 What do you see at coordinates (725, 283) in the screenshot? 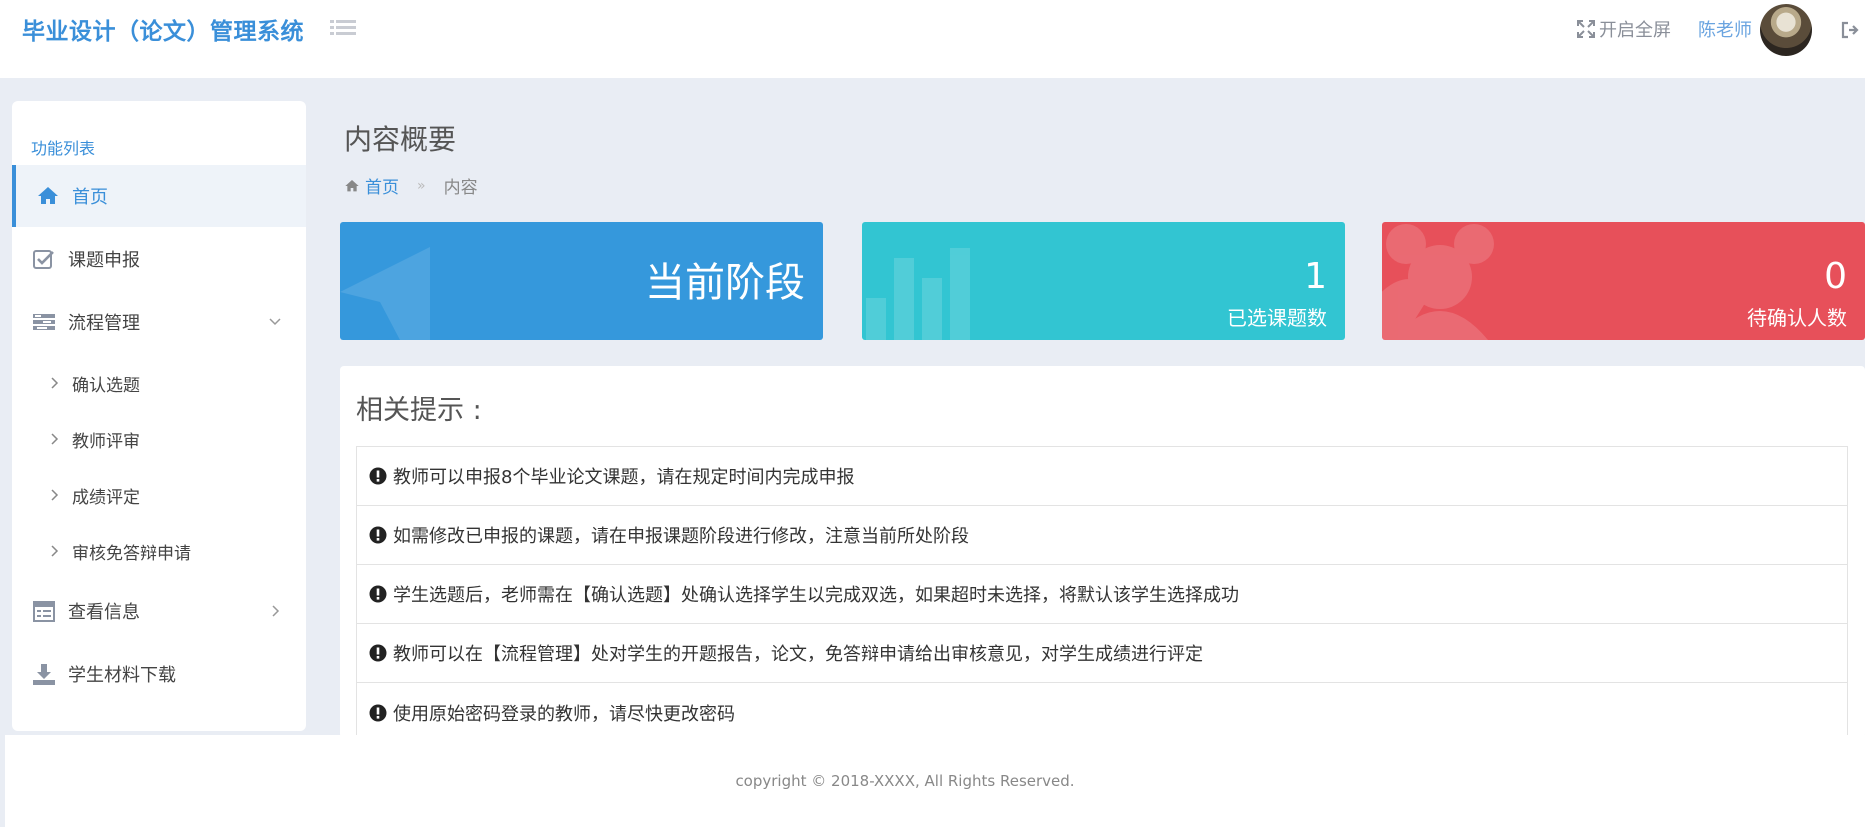
I see `current-stage-text: 当前阶段` at bounding box center [725, 283].